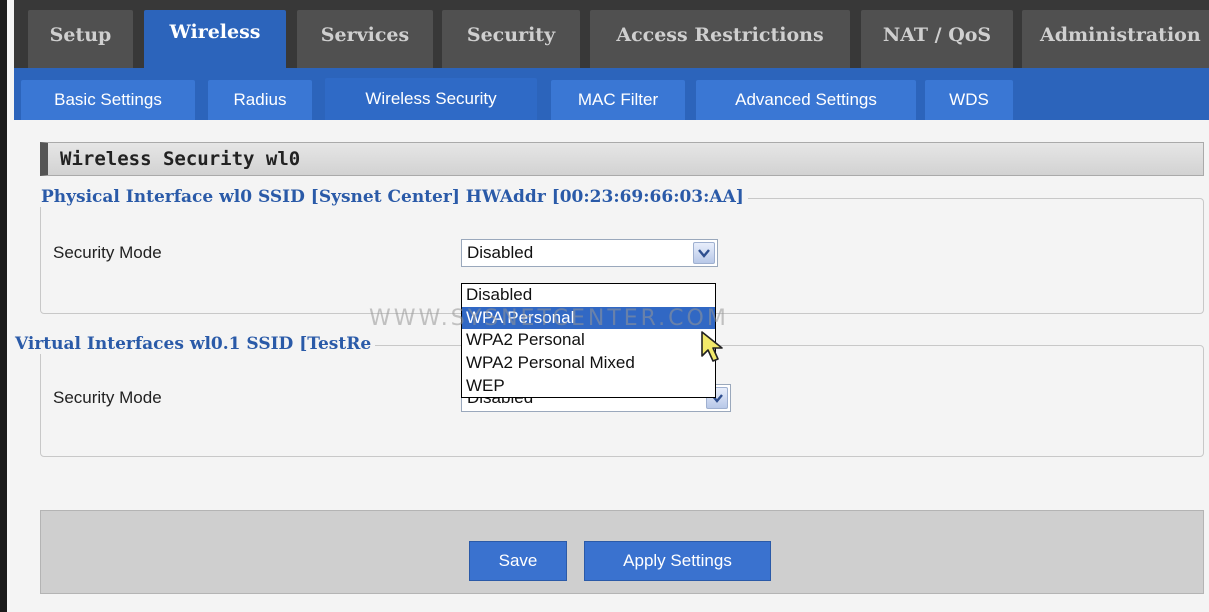  I want to click on chevron-down-icon, so click(704, 253).